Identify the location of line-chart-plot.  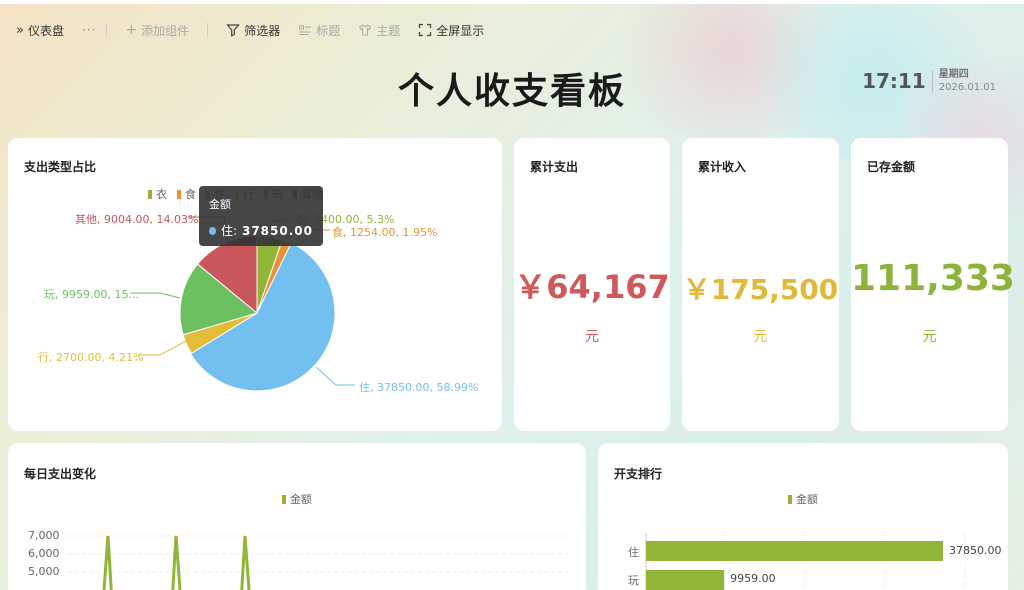
(318, 562).